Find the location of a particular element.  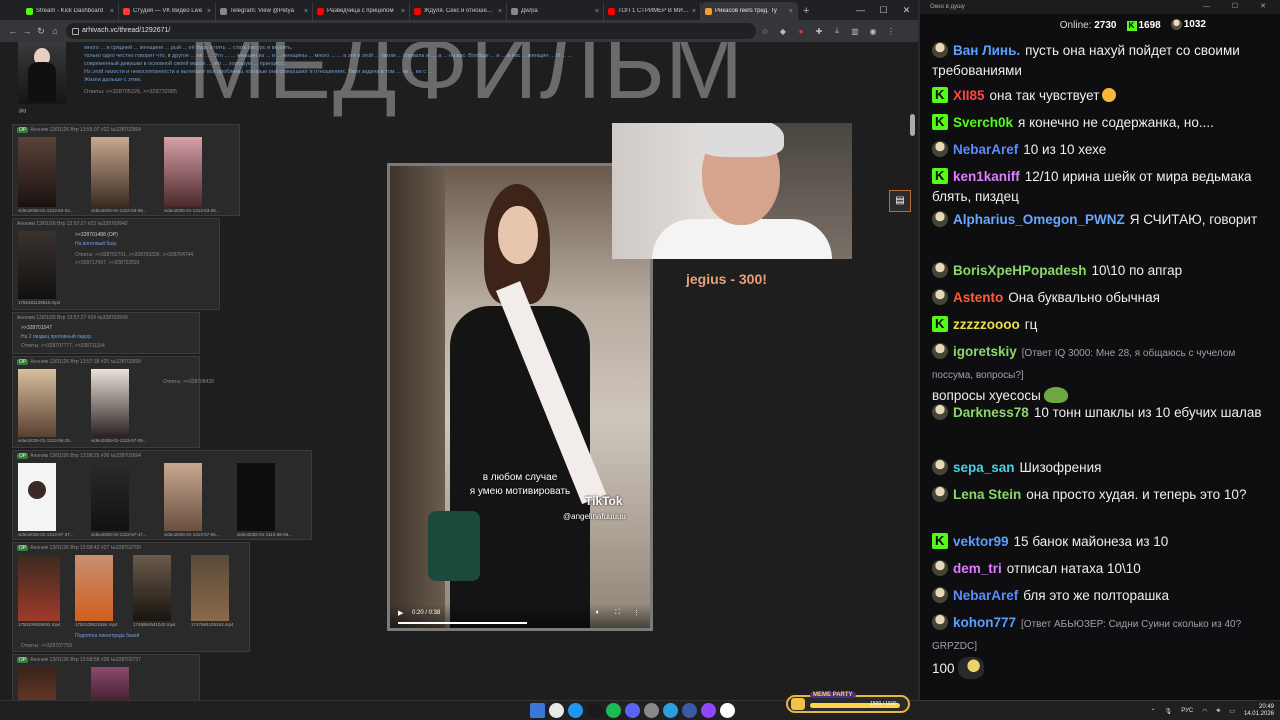

tray-chevron-icon: ⌃ is located at coordinates (1153, 711).